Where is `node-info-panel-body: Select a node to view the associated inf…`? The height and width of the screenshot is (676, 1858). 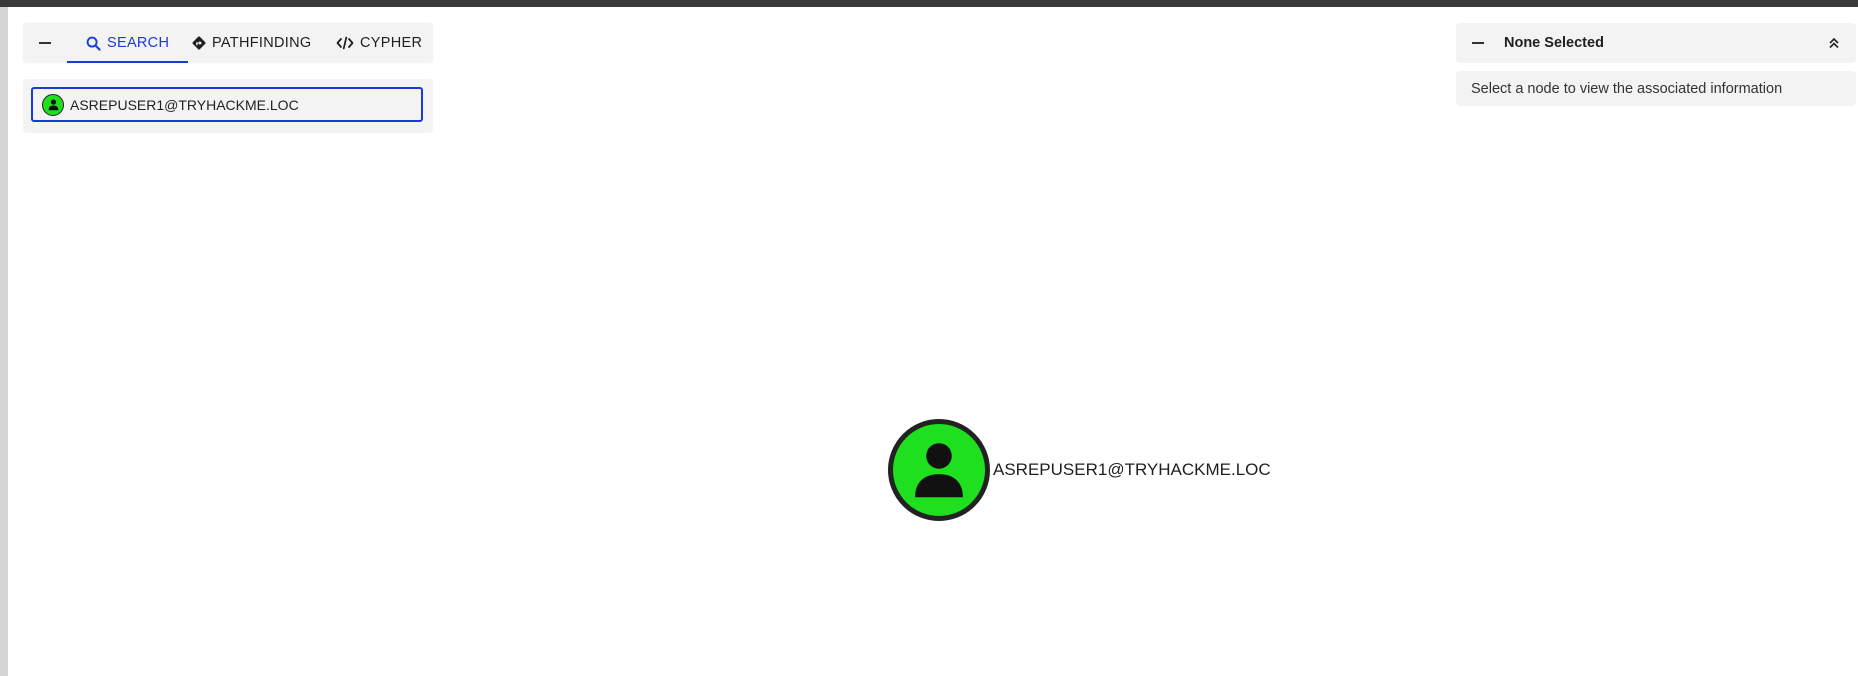 node-info-panel-body: Select a node to view the associated inf… is located at coordinates (1656, 88).